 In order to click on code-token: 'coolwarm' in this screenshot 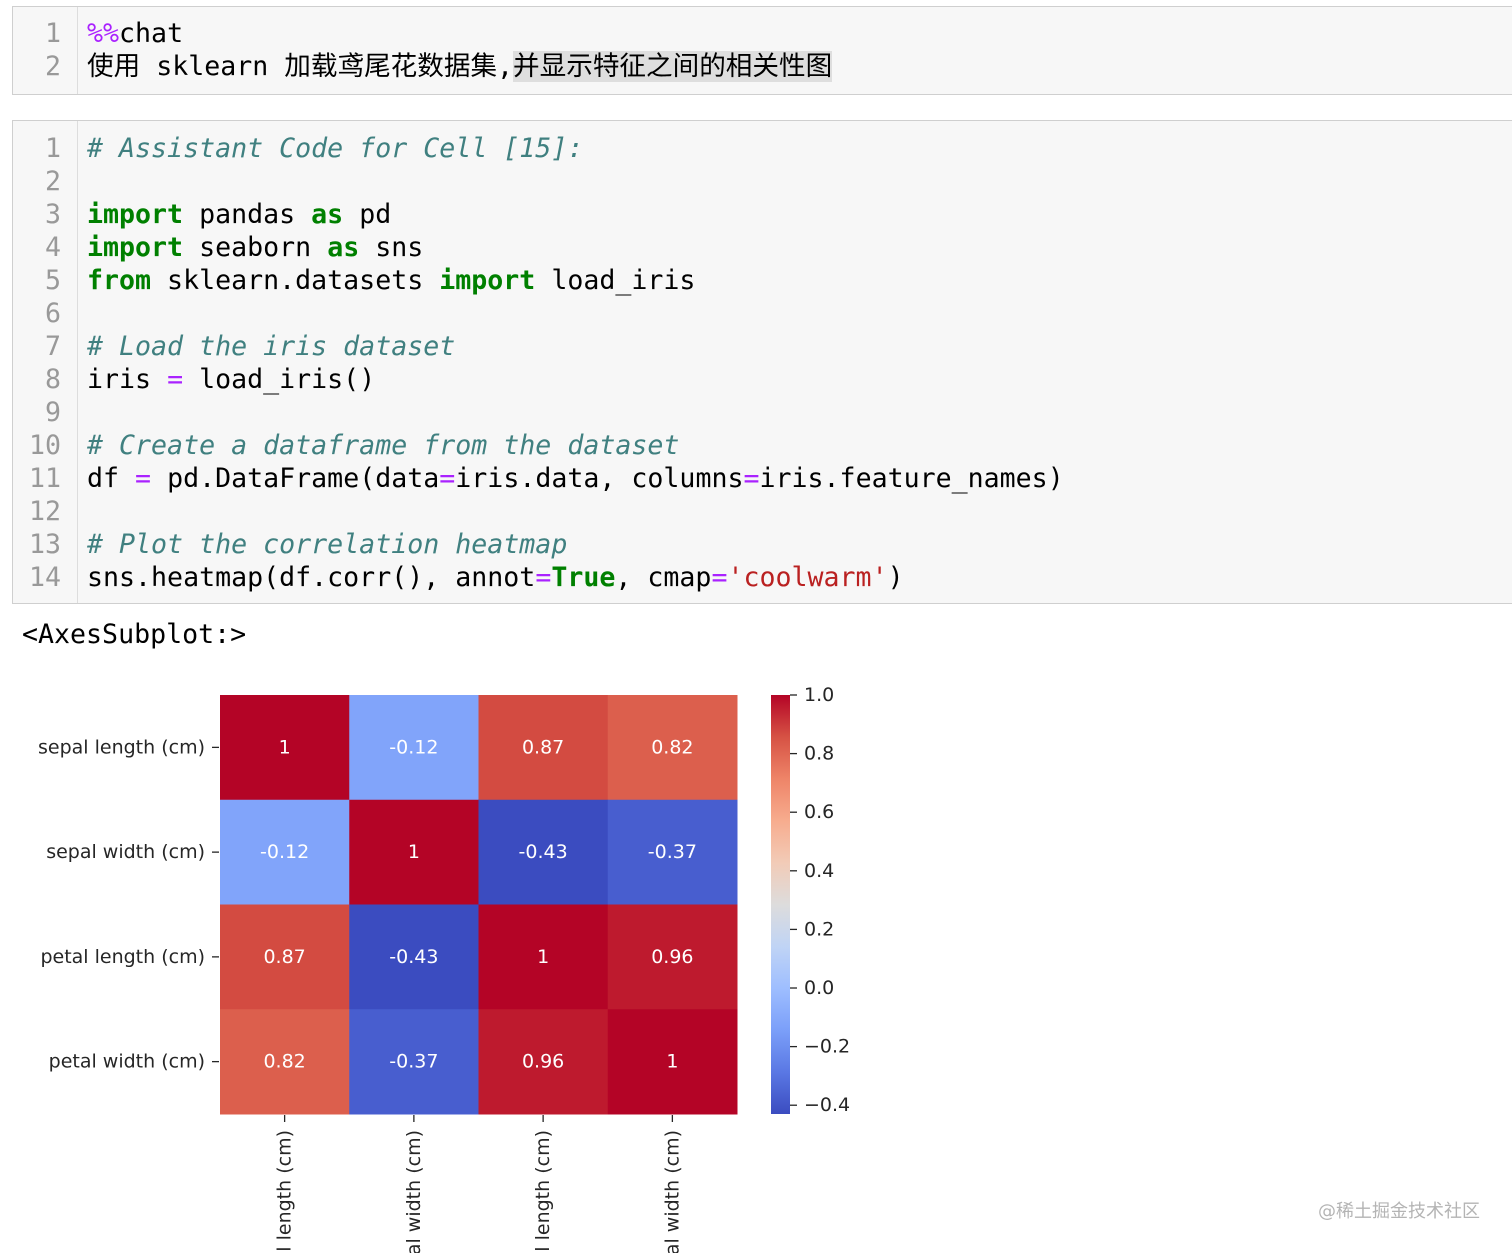, I will do `click(807, 577)`.